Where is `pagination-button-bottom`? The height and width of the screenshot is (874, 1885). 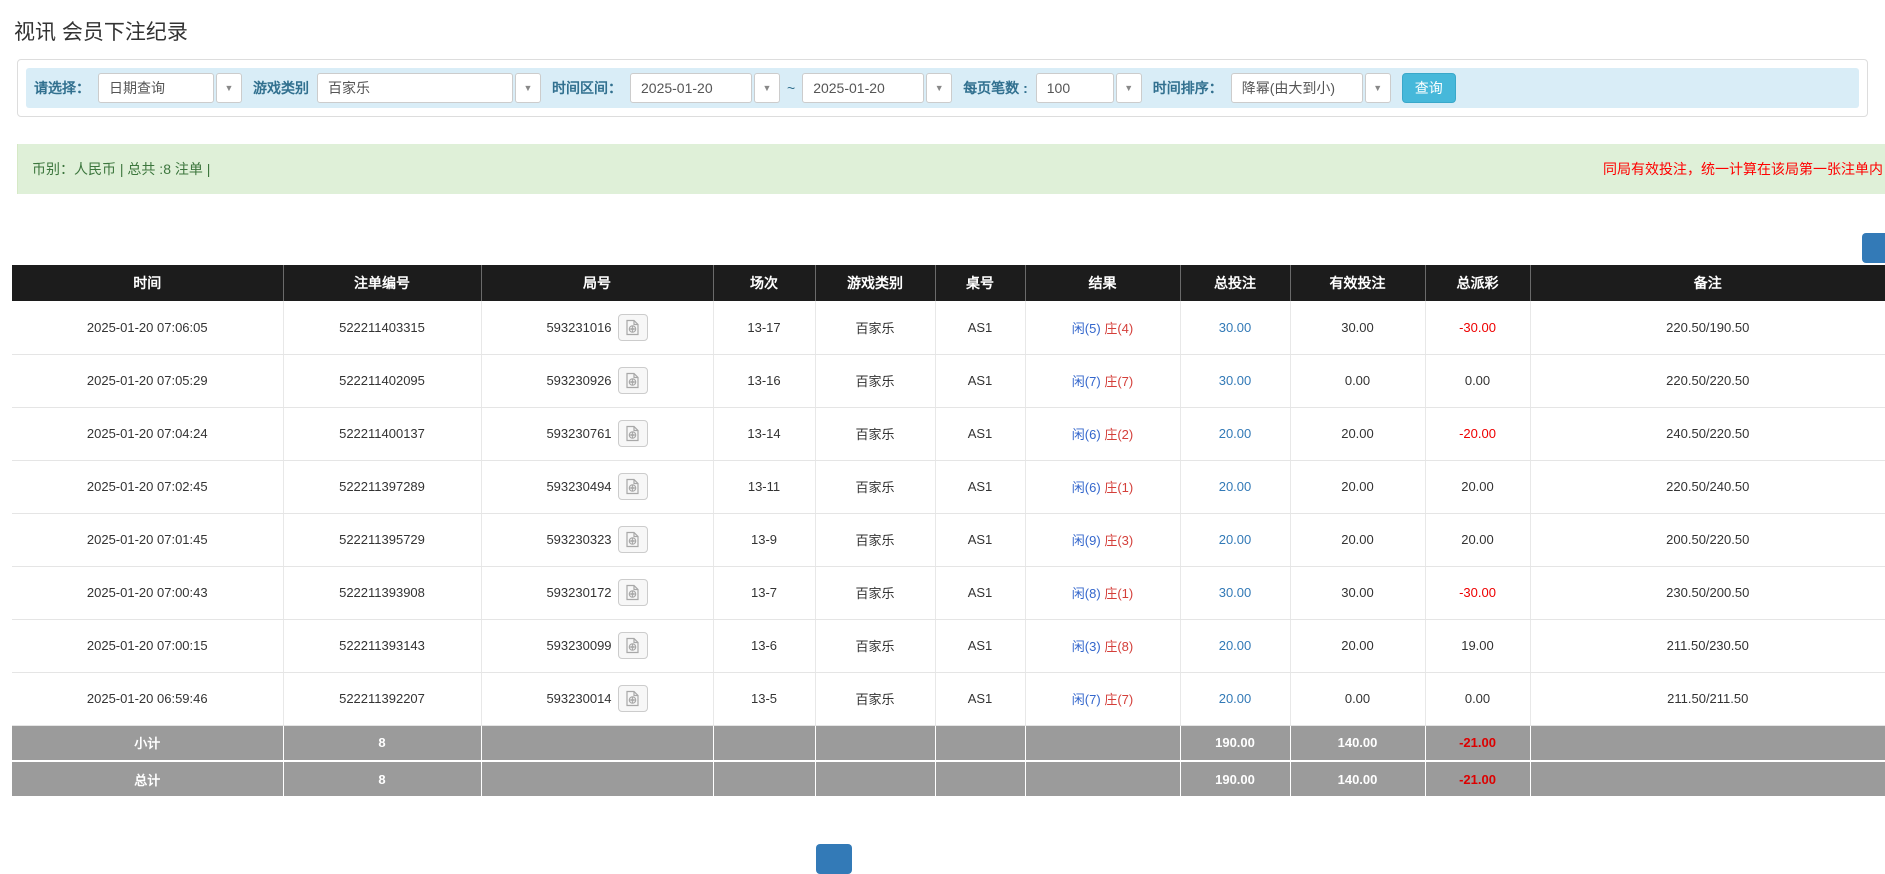
pagination-button-bottom is located at coordinates (834, 859).